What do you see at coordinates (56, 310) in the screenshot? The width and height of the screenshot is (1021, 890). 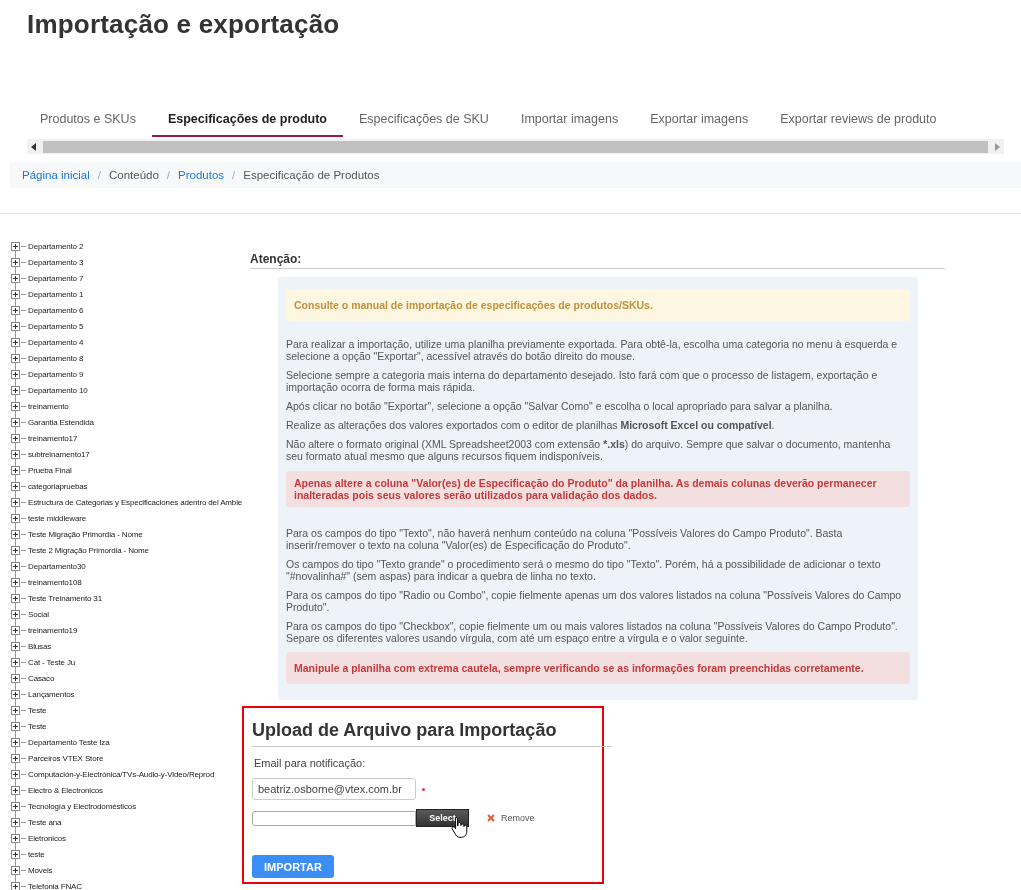 I see `tree-item: Departamento 6` at bounding box center [56, 310].